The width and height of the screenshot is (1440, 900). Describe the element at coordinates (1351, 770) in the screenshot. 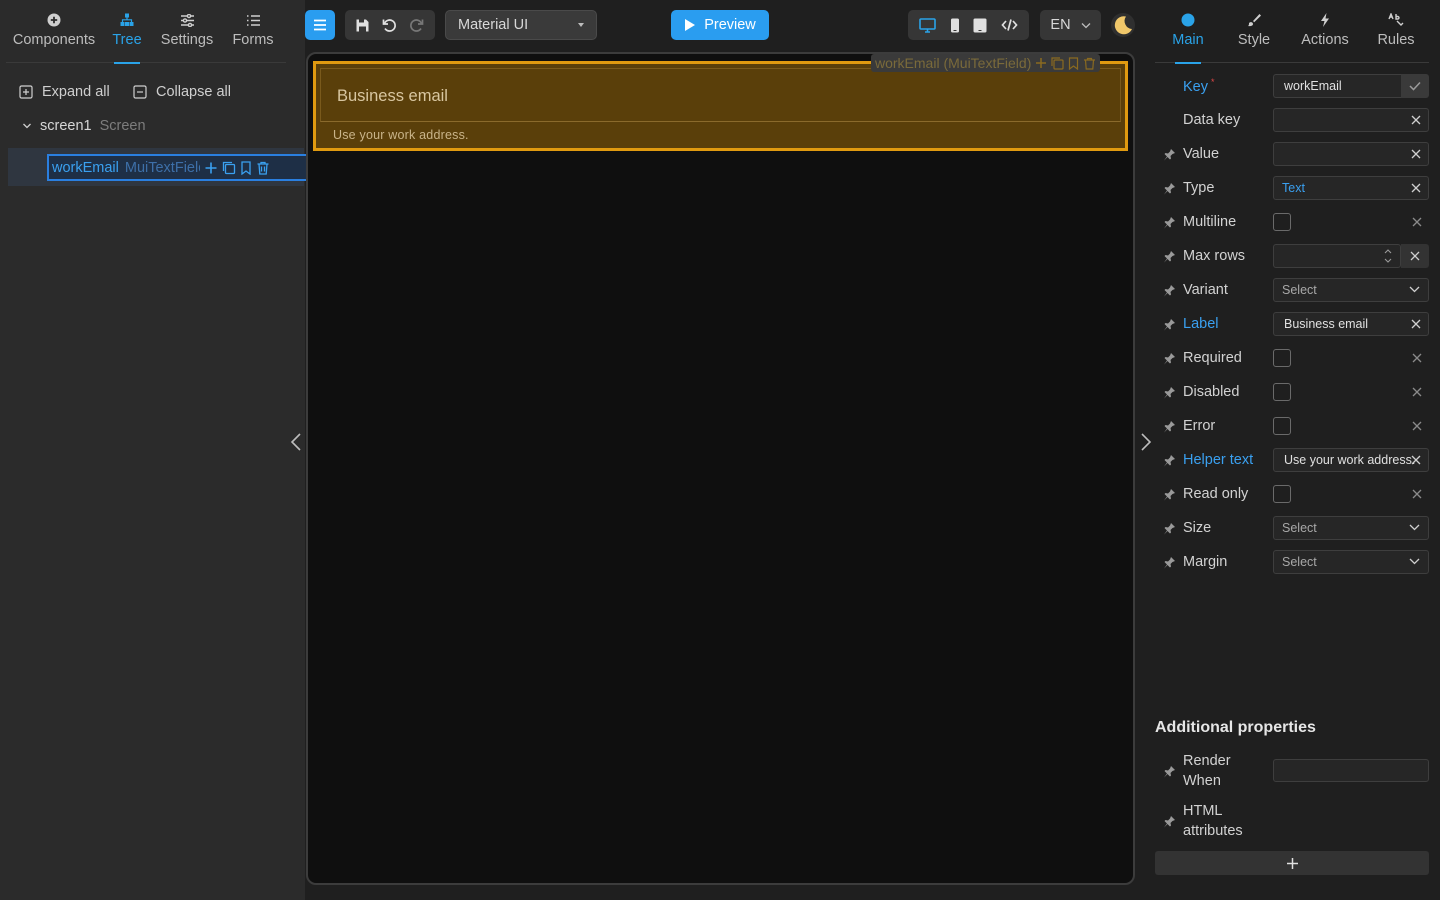

I see `render-when-input` at that location.